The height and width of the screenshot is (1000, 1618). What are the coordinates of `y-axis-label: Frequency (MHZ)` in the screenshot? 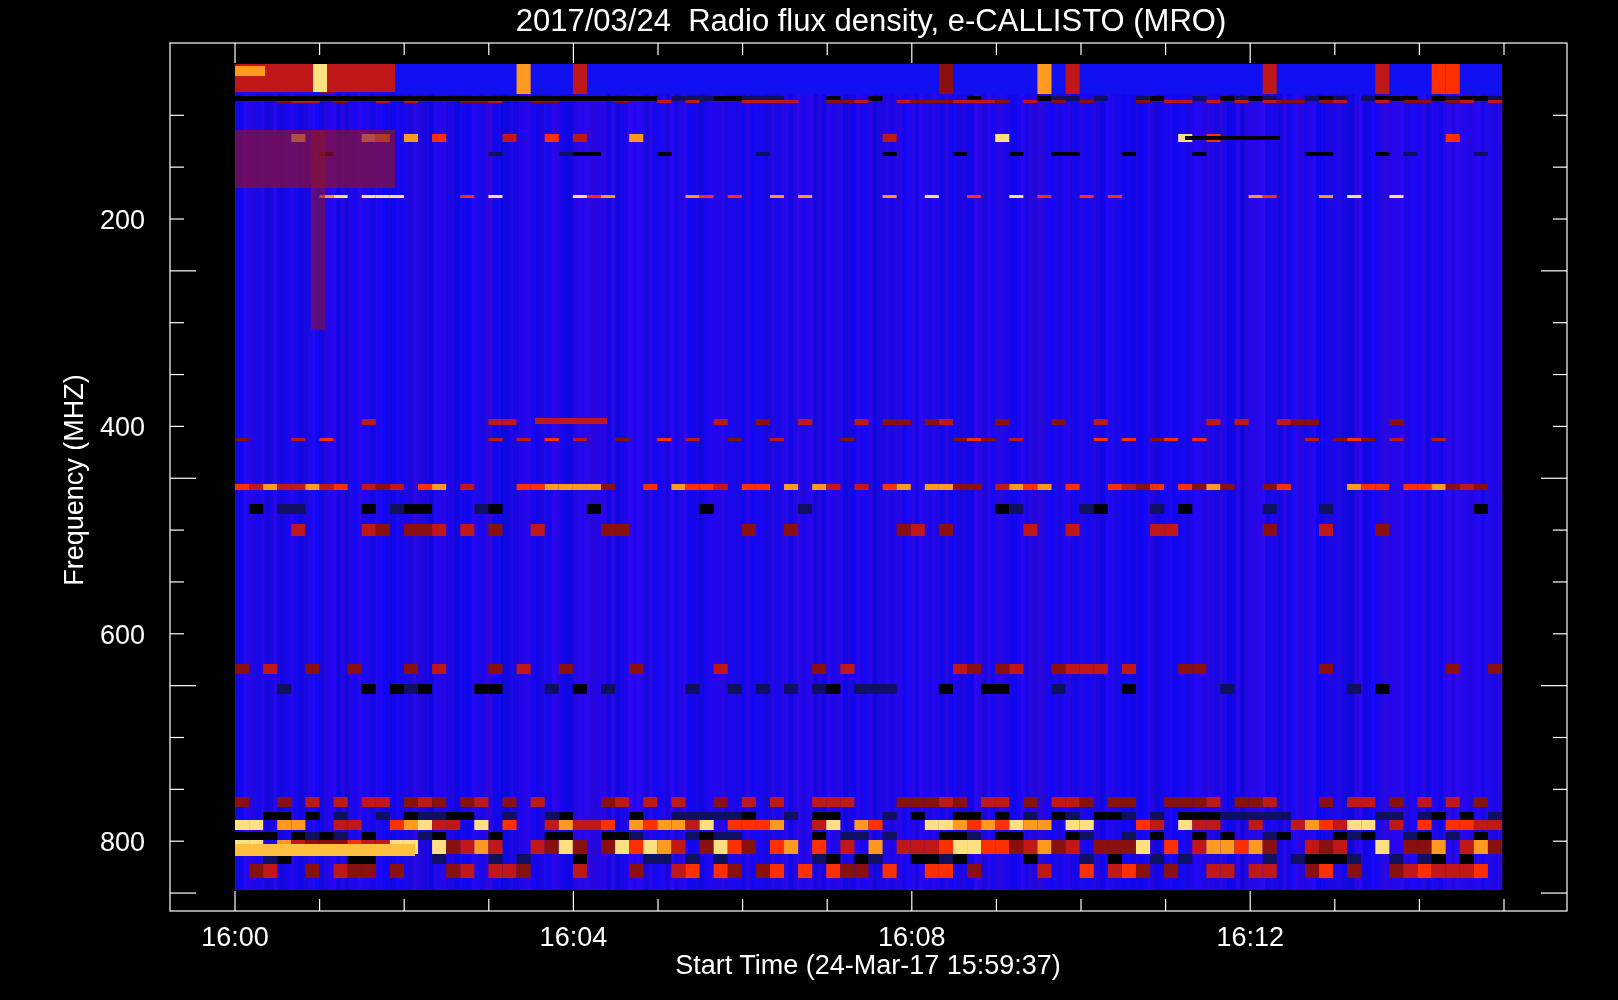 It's located at (74, 480).